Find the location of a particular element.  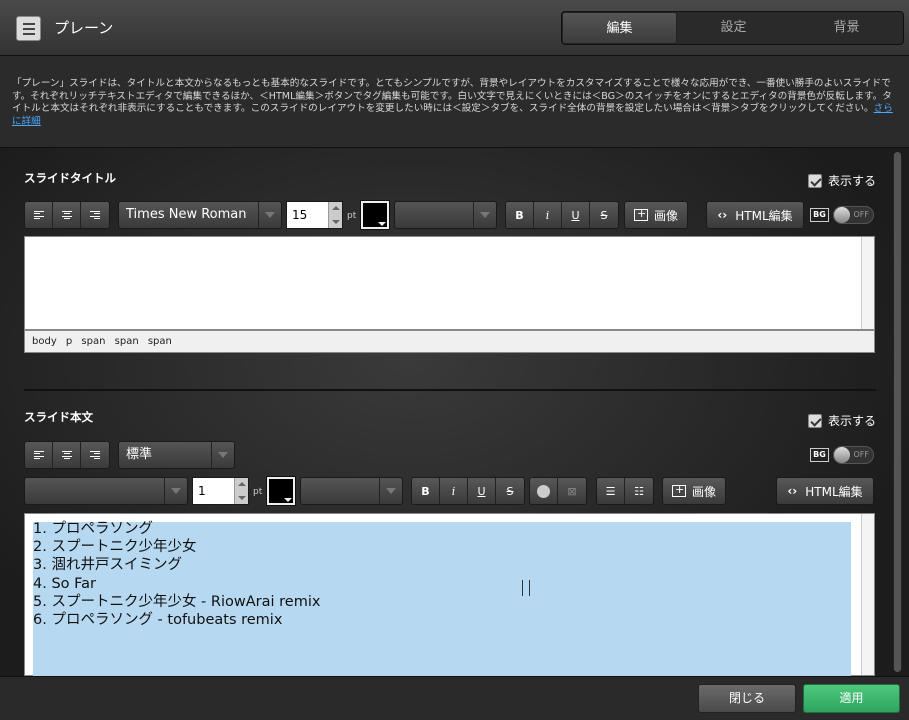

title-font-select: Times New Roman is located at coordinates (200, 215).